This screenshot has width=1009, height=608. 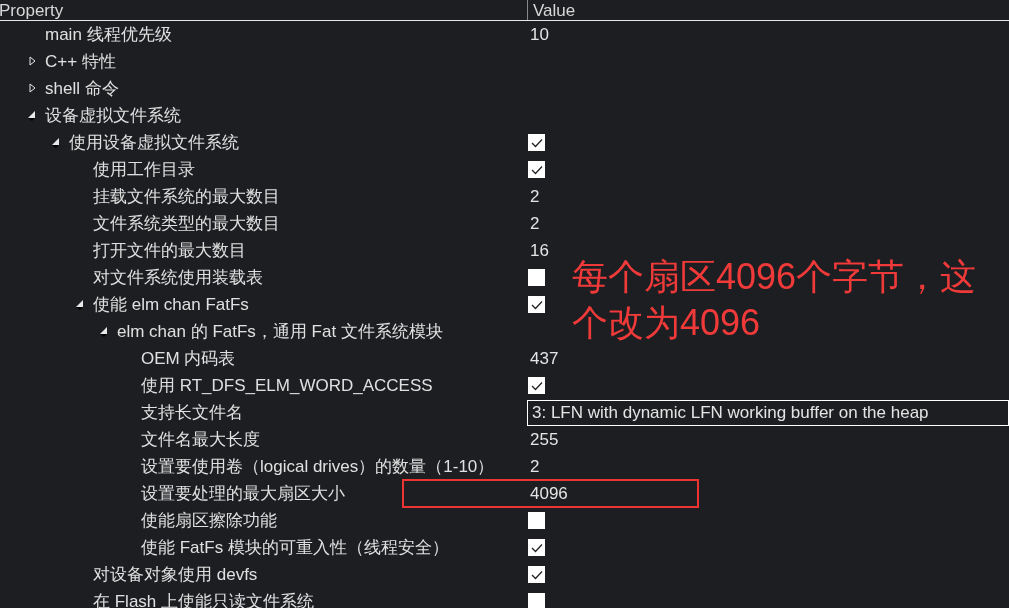 I want to click on column-header: Property, so click(x=32, y=10).